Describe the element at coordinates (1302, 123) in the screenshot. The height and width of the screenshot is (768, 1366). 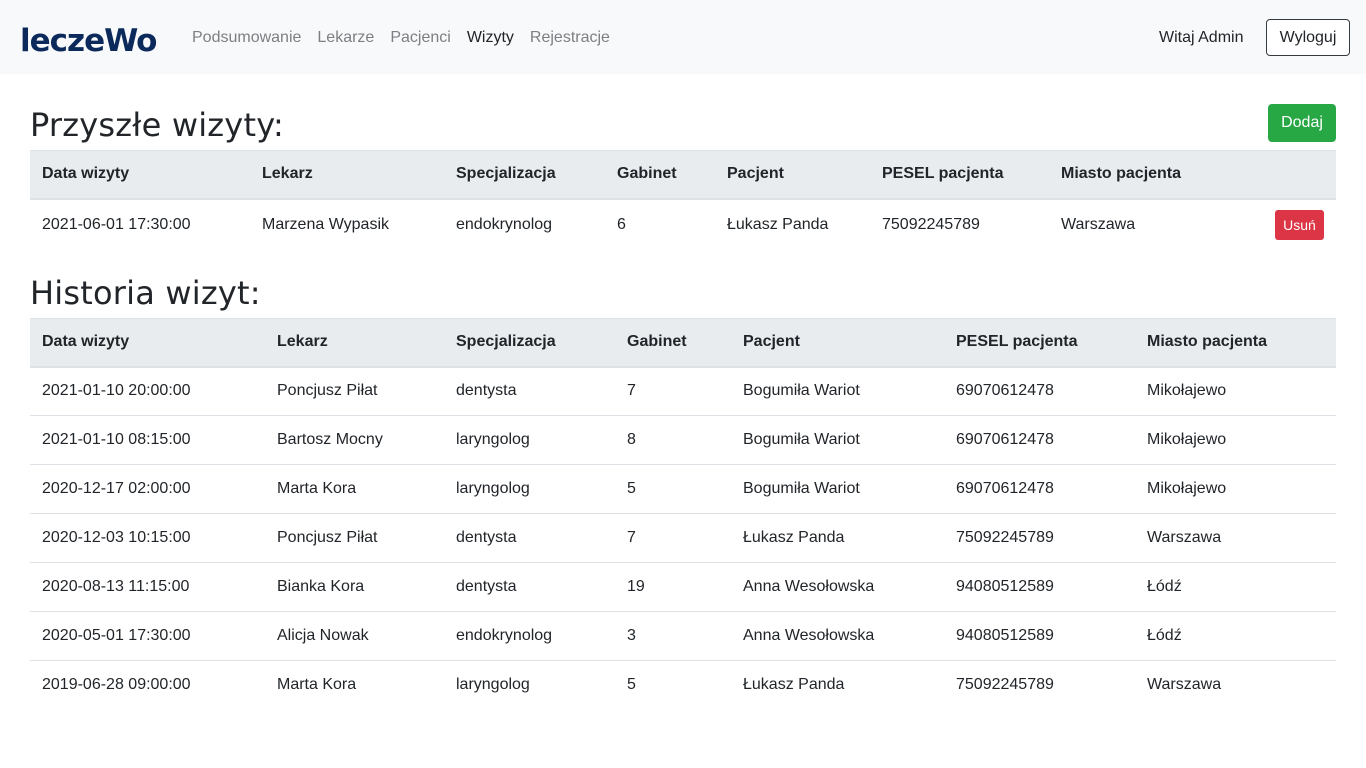
I see `add-visit-button: Dodaj` at that location.